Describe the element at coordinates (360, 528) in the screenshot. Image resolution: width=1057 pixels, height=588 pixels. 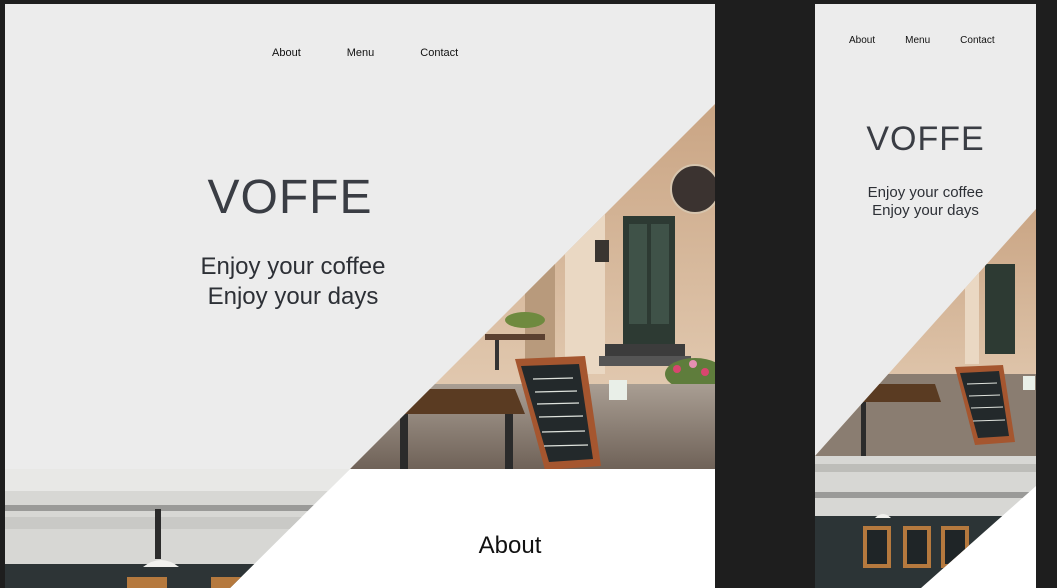
I see `cafe-interior-photo` at that location.